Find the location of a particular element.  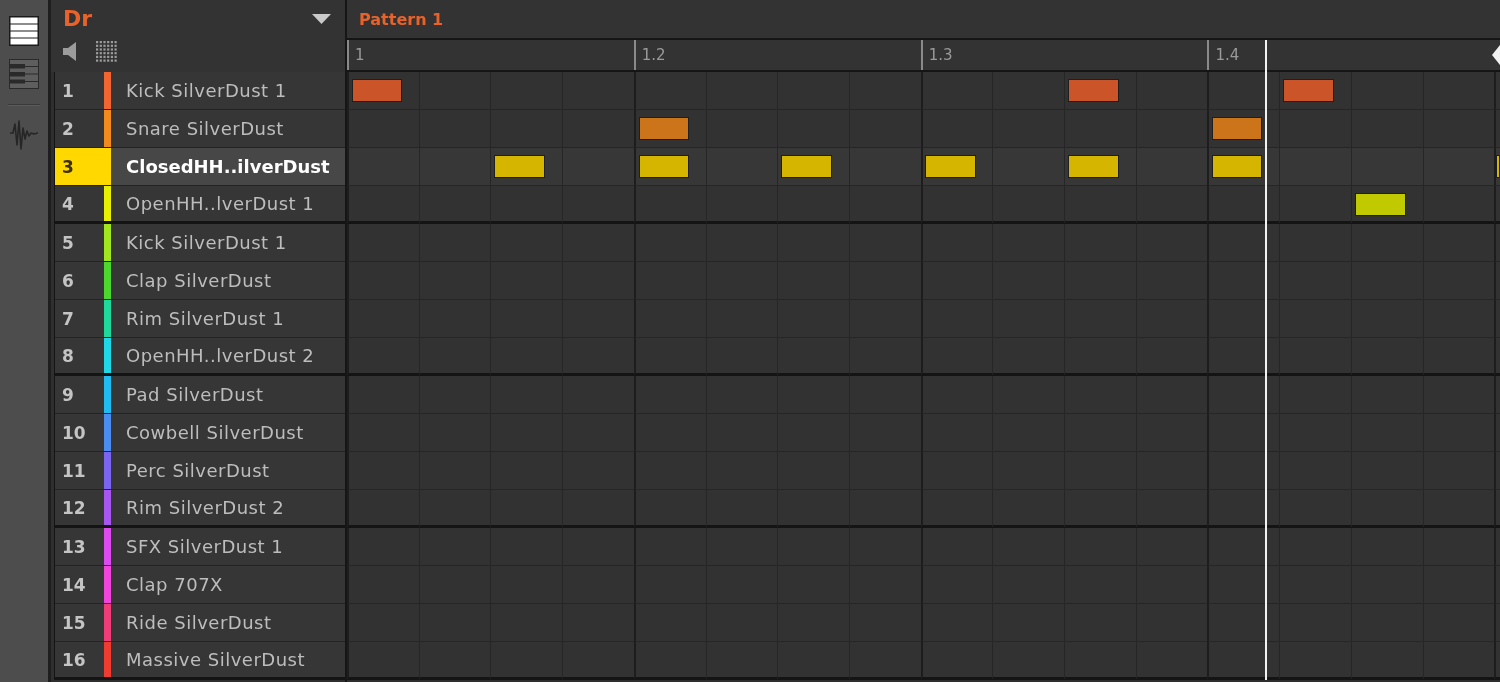

sound-number: 8 is located at coordinates (68, 356).